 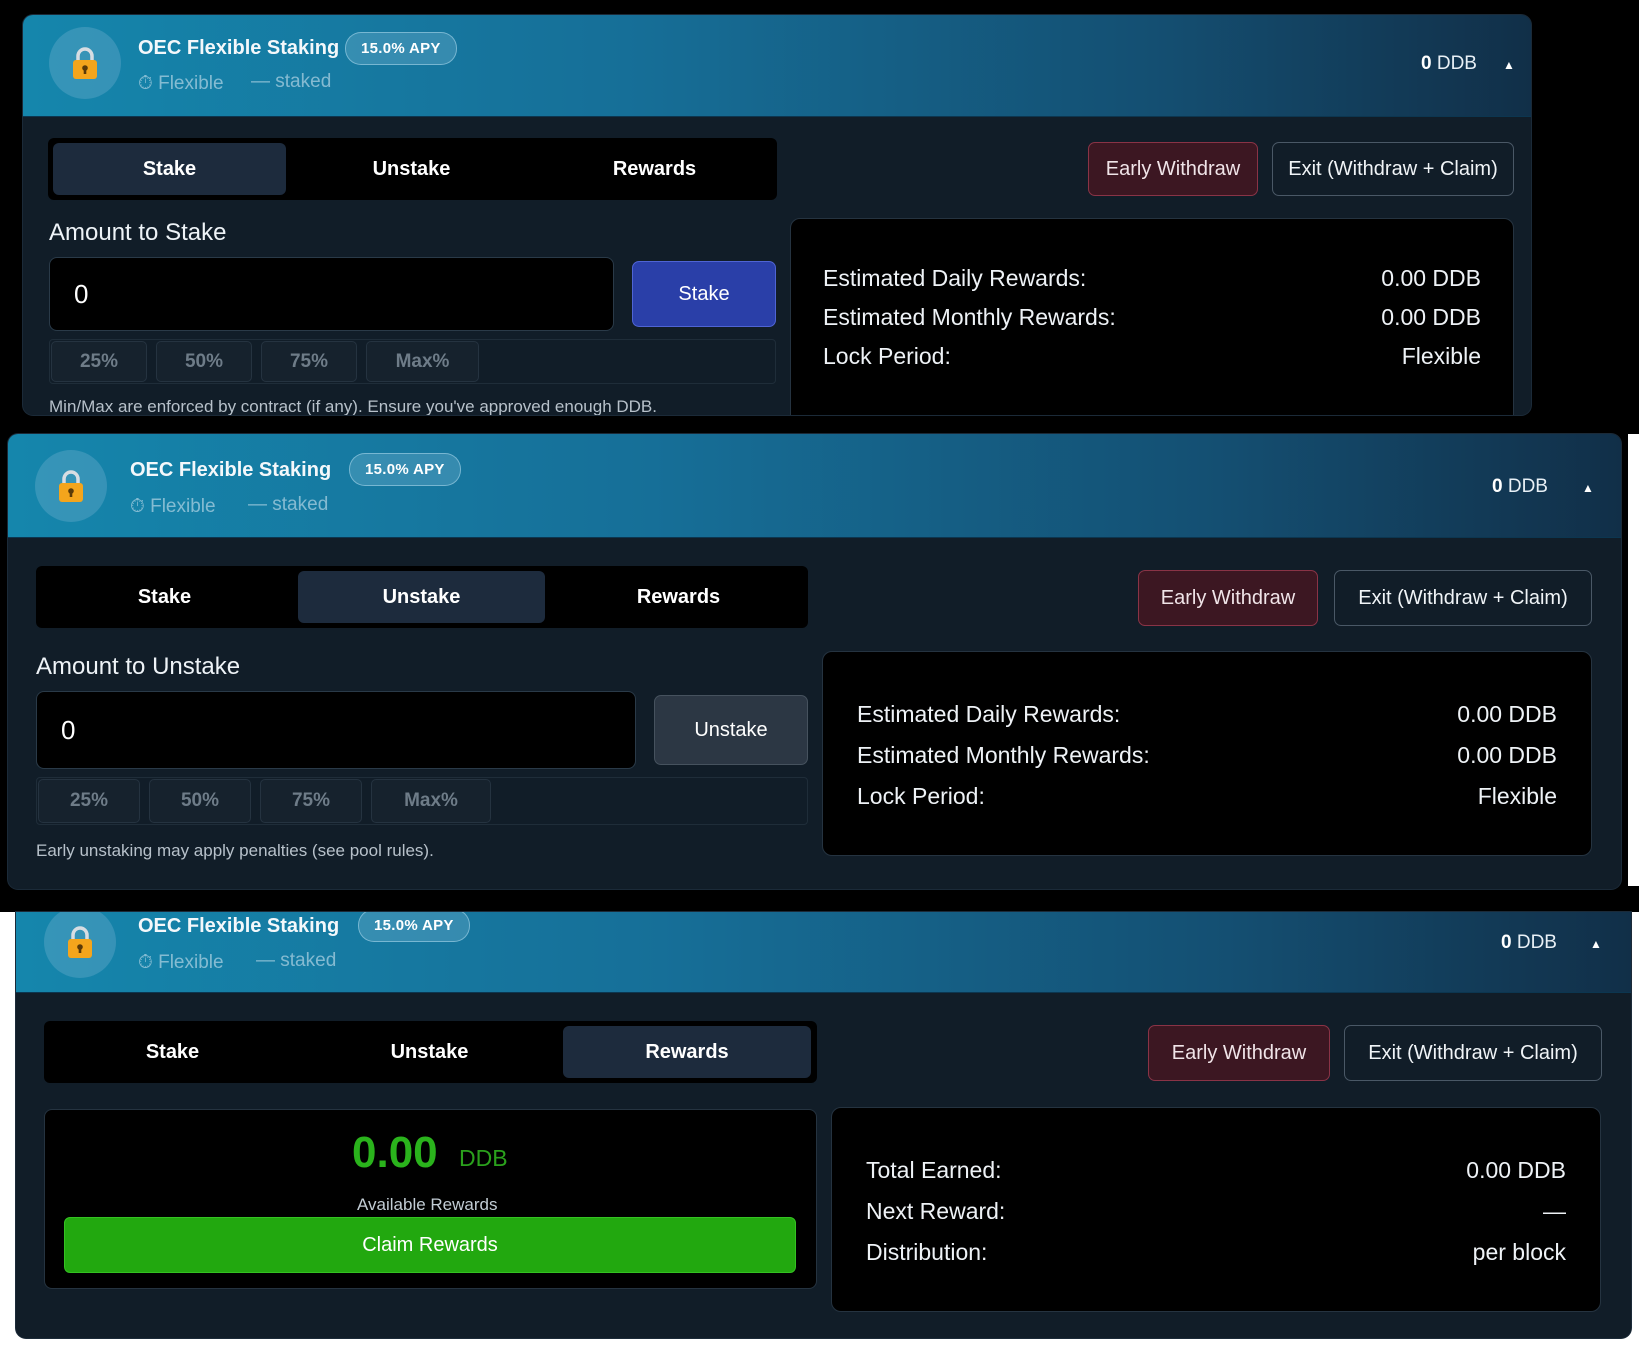 I want to click on unstake-button: Unstake, so click(x=731, y=730).